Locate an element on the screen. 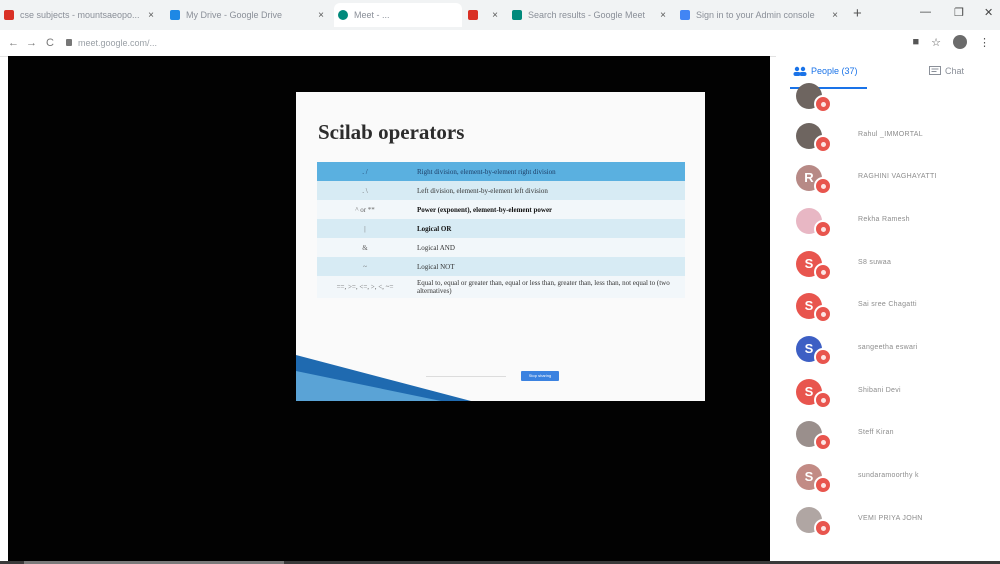 This screenshot has width=1000, height=564. participant-row: Rahul _IMMORTAL is located at coordinates (888, 136).